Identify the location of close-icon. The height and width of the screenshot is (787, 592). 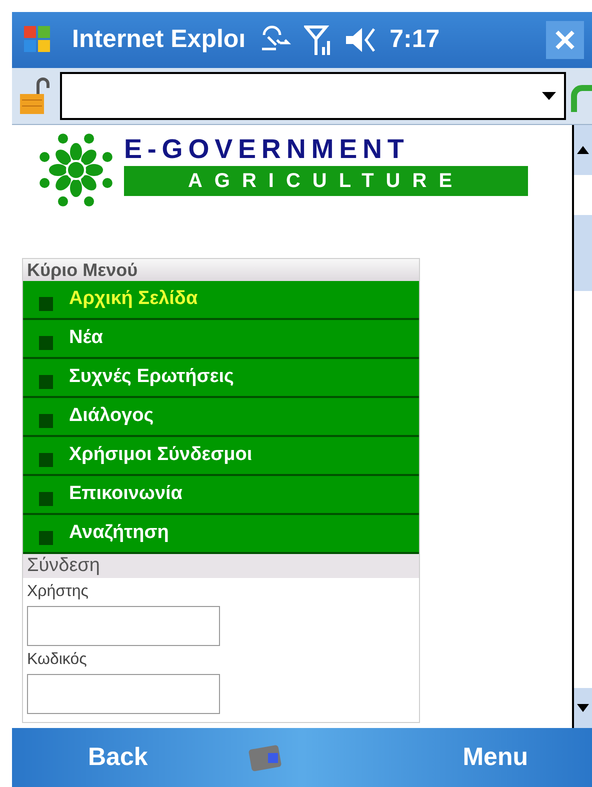
(565, 40).